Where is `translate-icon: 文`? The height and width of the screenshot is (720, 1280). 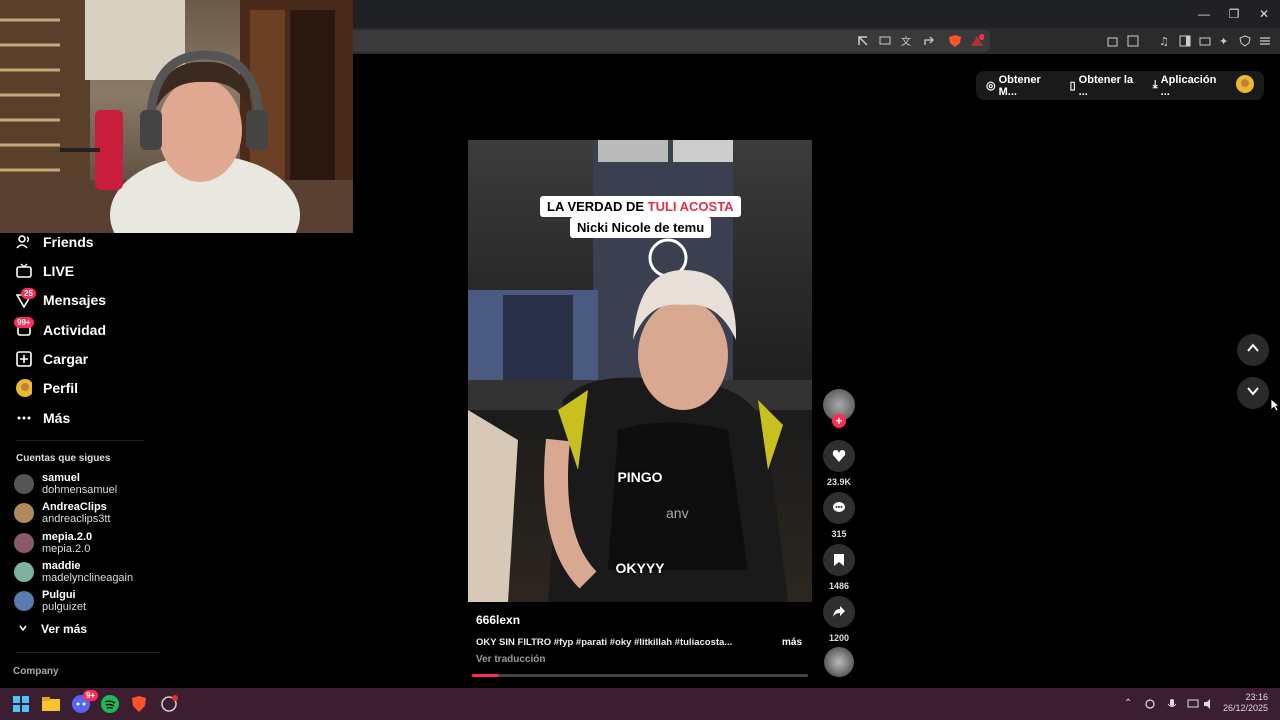
translate-icon: 文 is located at coordinates (907, 41).